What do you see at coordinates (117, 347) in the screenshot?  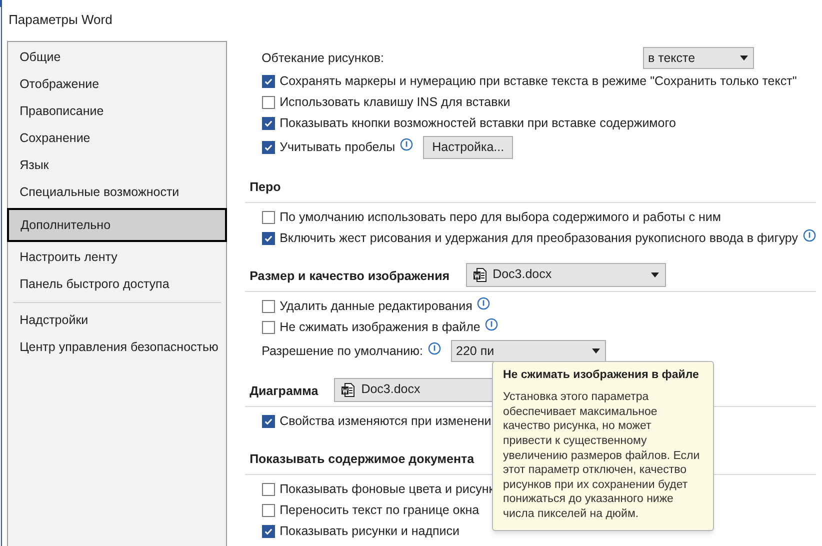 I see `sidebar-item: Центр управления безопасностью` at bounding box center [117, 347].